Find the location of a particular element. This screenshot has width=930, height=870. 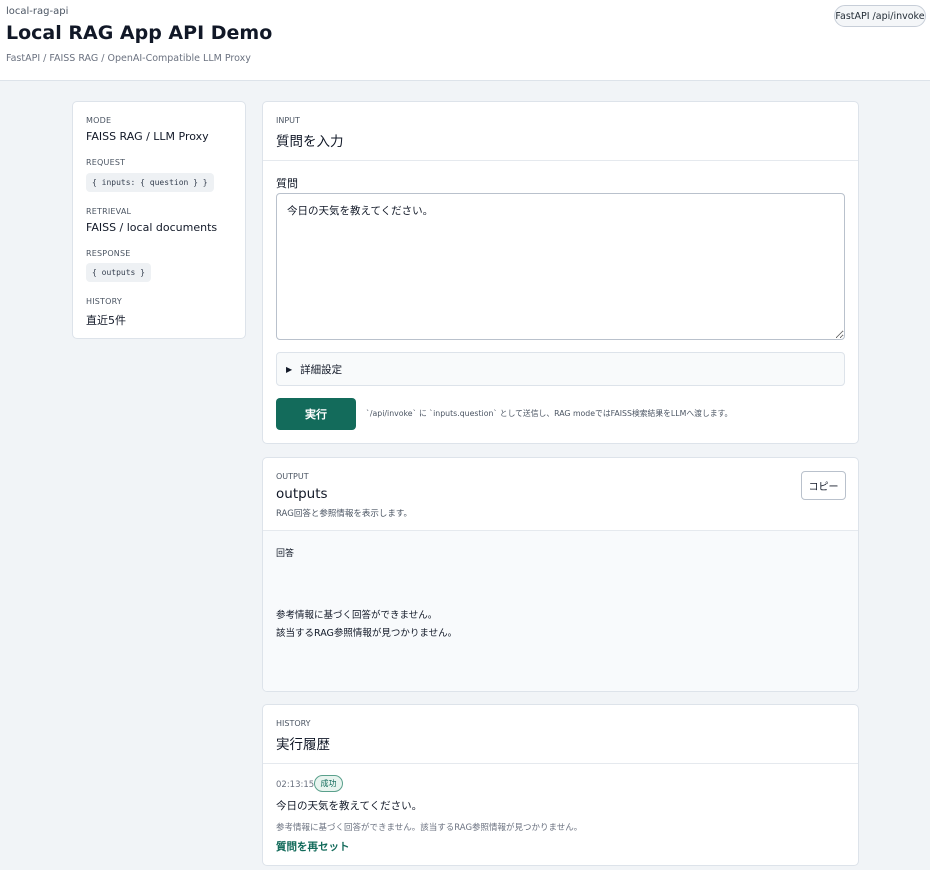

answer-line: 該当するRAG参照情報が見つかりません。 is located at coordinates (367, 633).